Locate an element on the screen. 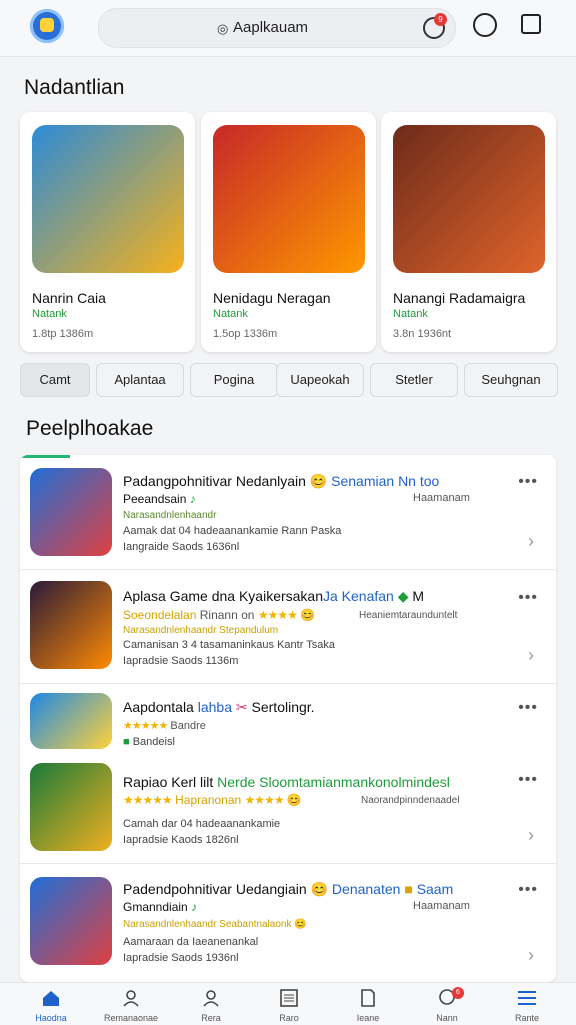  item-meta: Iapradsie Kaods 1826nl is located at coordinates (181, 840).